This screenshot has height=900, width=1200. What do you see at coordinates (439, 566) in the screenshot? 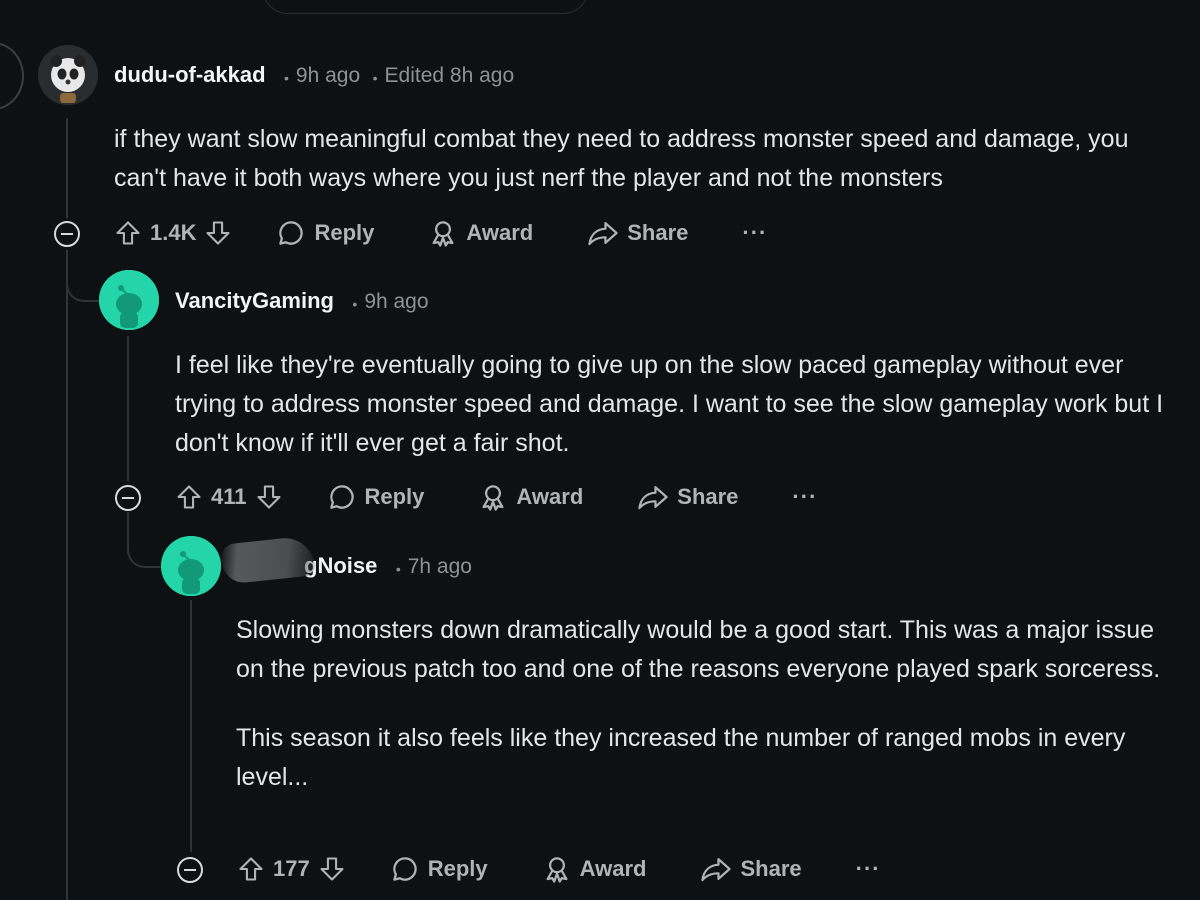
I see `timestamp: 7h ago` at bounding box center [439, 566].